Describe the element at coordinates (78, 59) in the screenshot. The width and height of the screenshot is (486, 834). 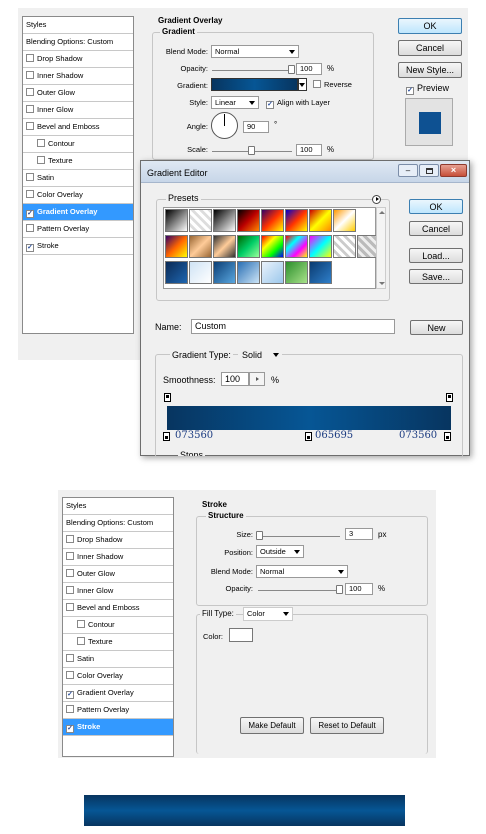
I see `sidebar-item-drop-shadow: Drop Shadow` at that location.